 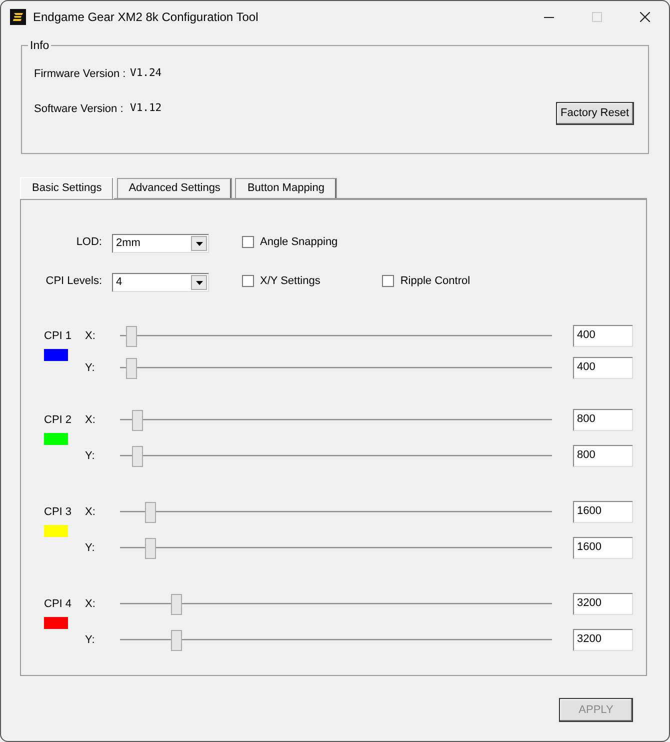 I want to click on checkbox-label: Ripple Control, so click(x=435, y=281).